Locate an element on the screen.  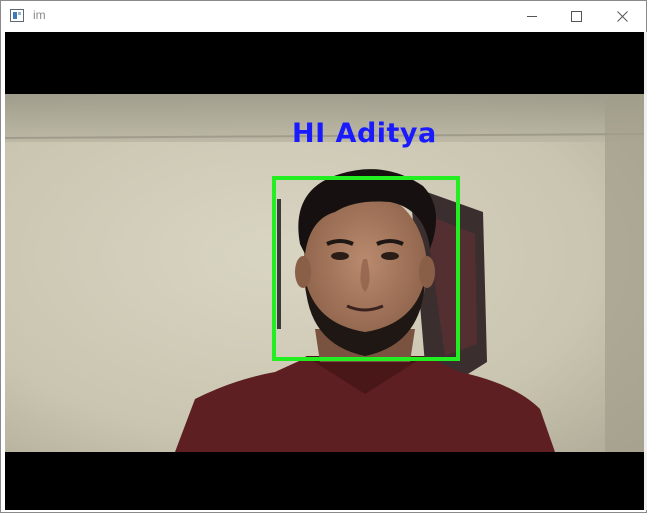
close-icon is located at coordinates (622, 16).